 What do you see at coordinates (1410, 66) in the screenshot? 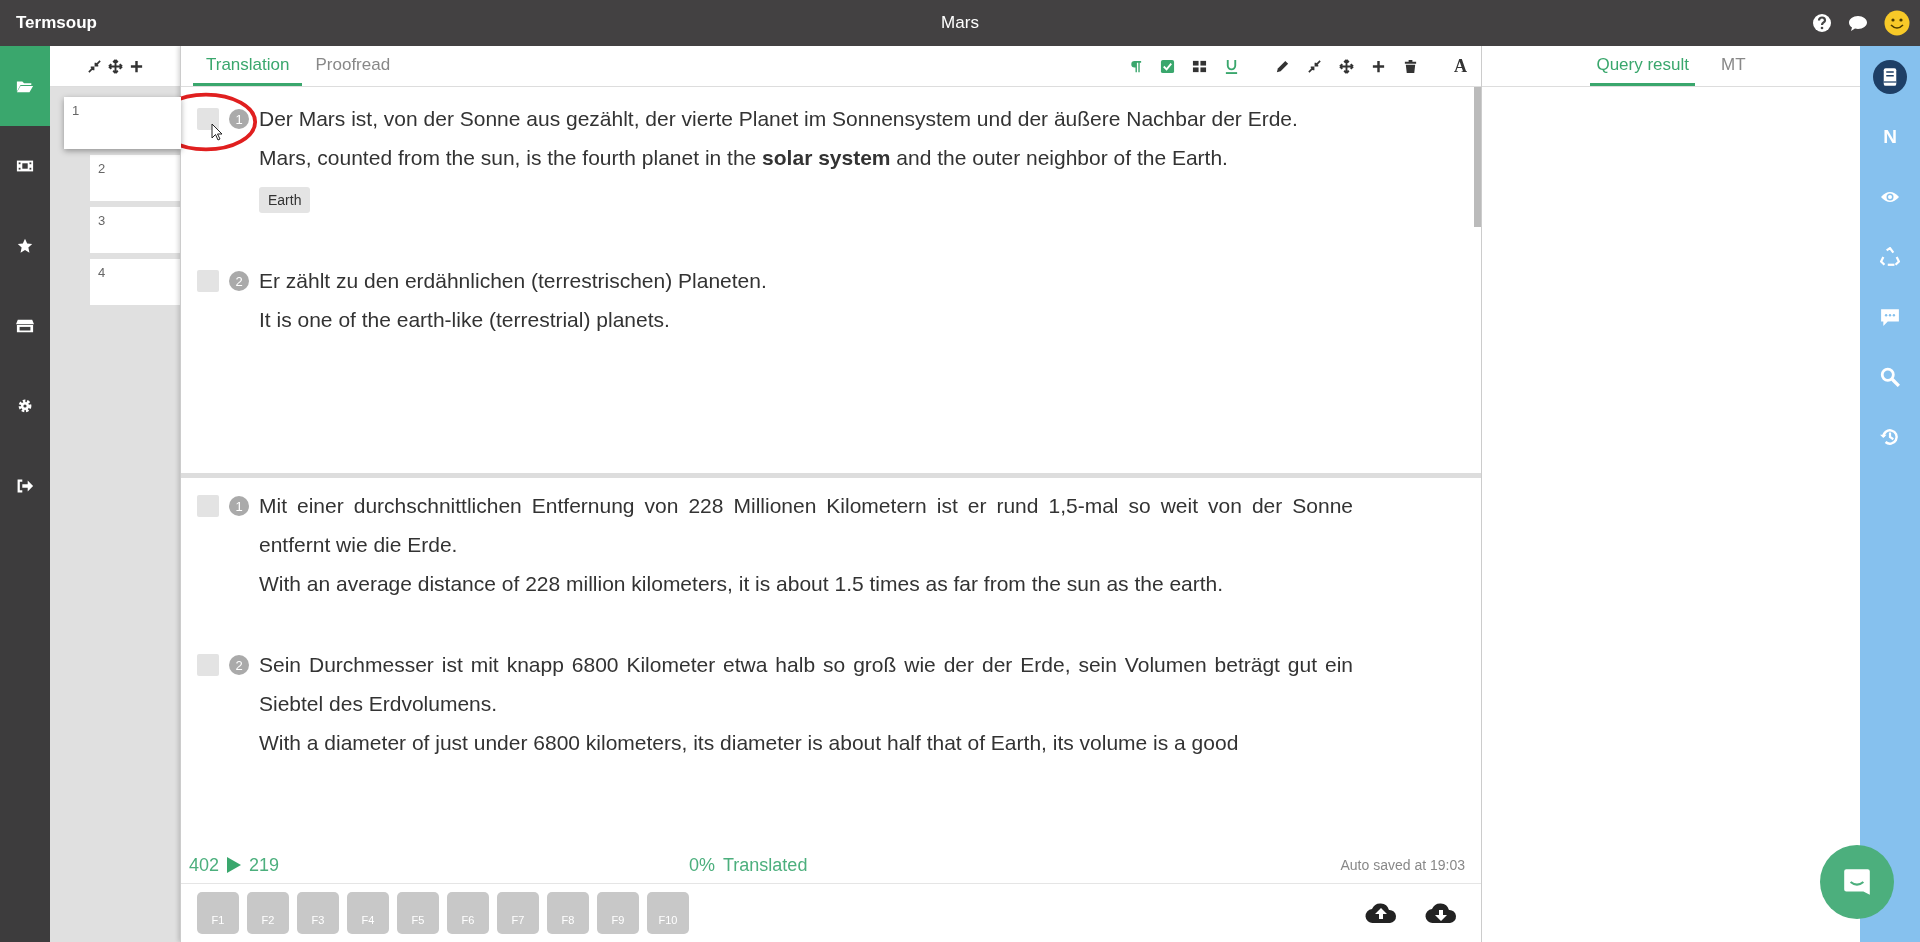
I see `trash-icon` at bounding box center [1410, 66].